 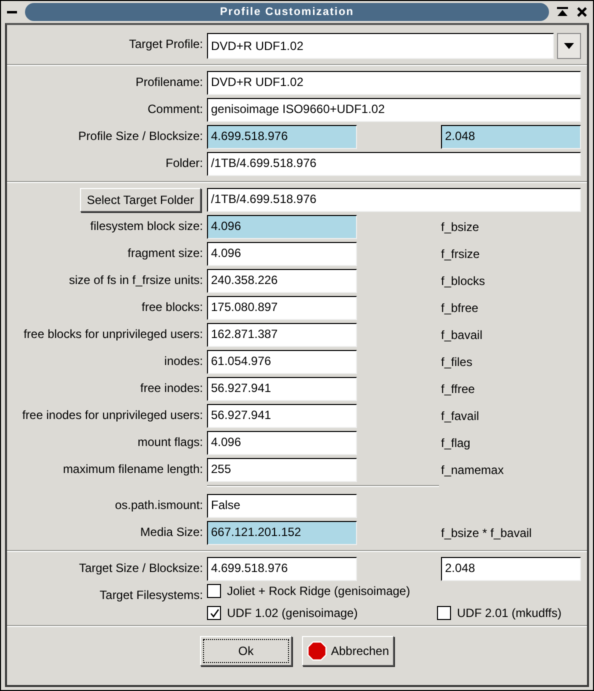 I want to click on field-label: Target Filesystems:, so click(x=150, y=594).